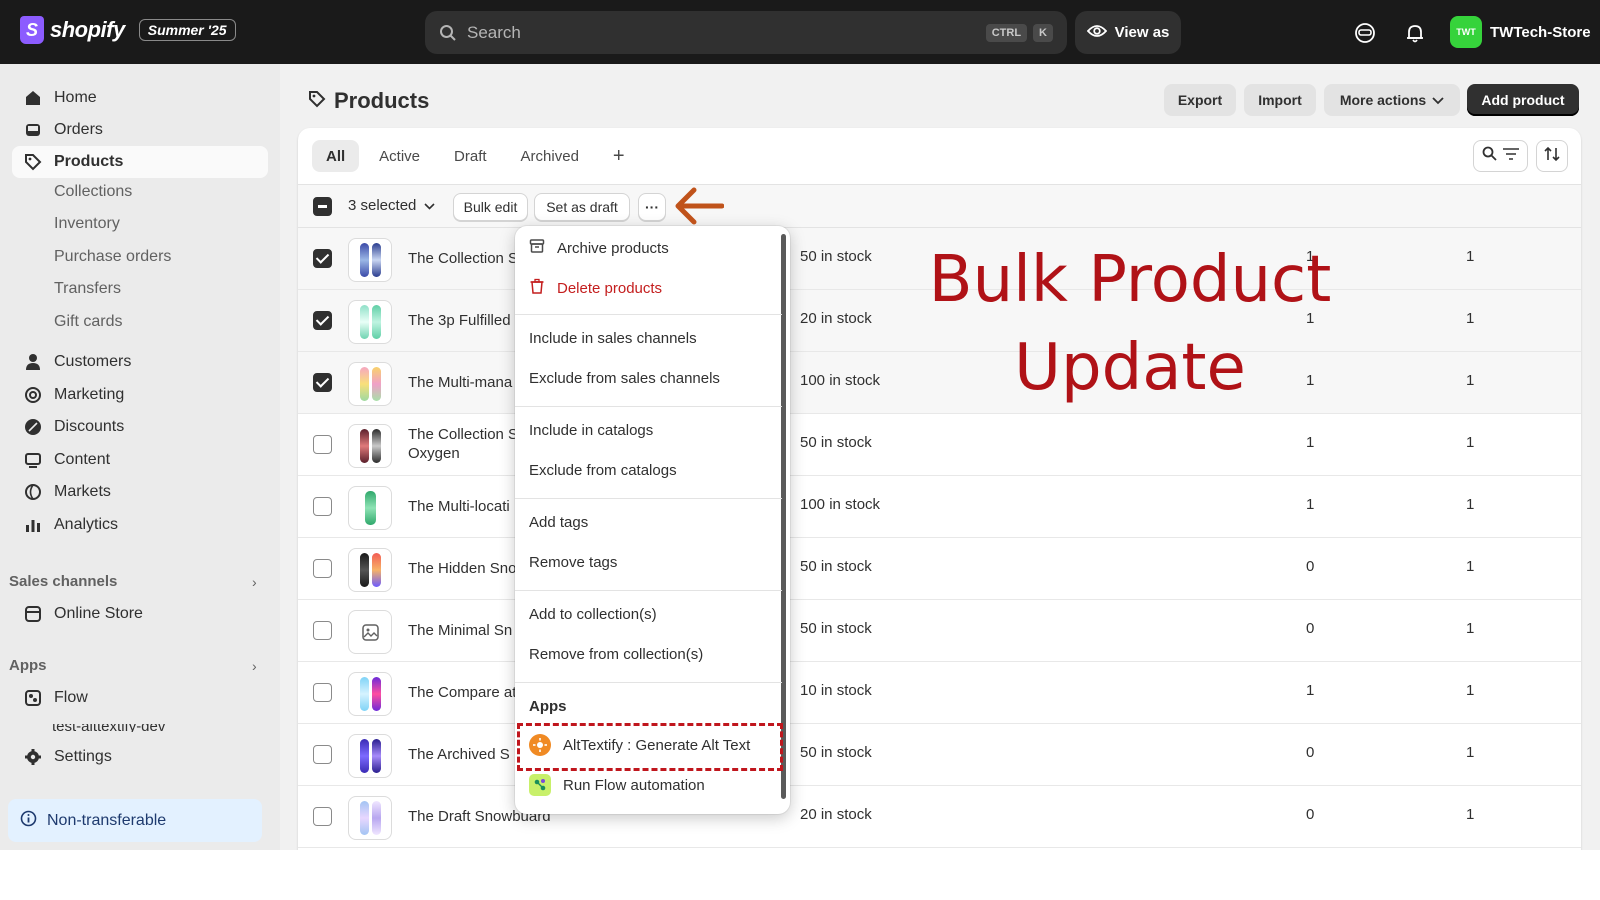 This screenshot has height=900, width=1600. I want to click on table-row: The Collection S Oxygen 50 in stock 1 1, so click(939, 445).